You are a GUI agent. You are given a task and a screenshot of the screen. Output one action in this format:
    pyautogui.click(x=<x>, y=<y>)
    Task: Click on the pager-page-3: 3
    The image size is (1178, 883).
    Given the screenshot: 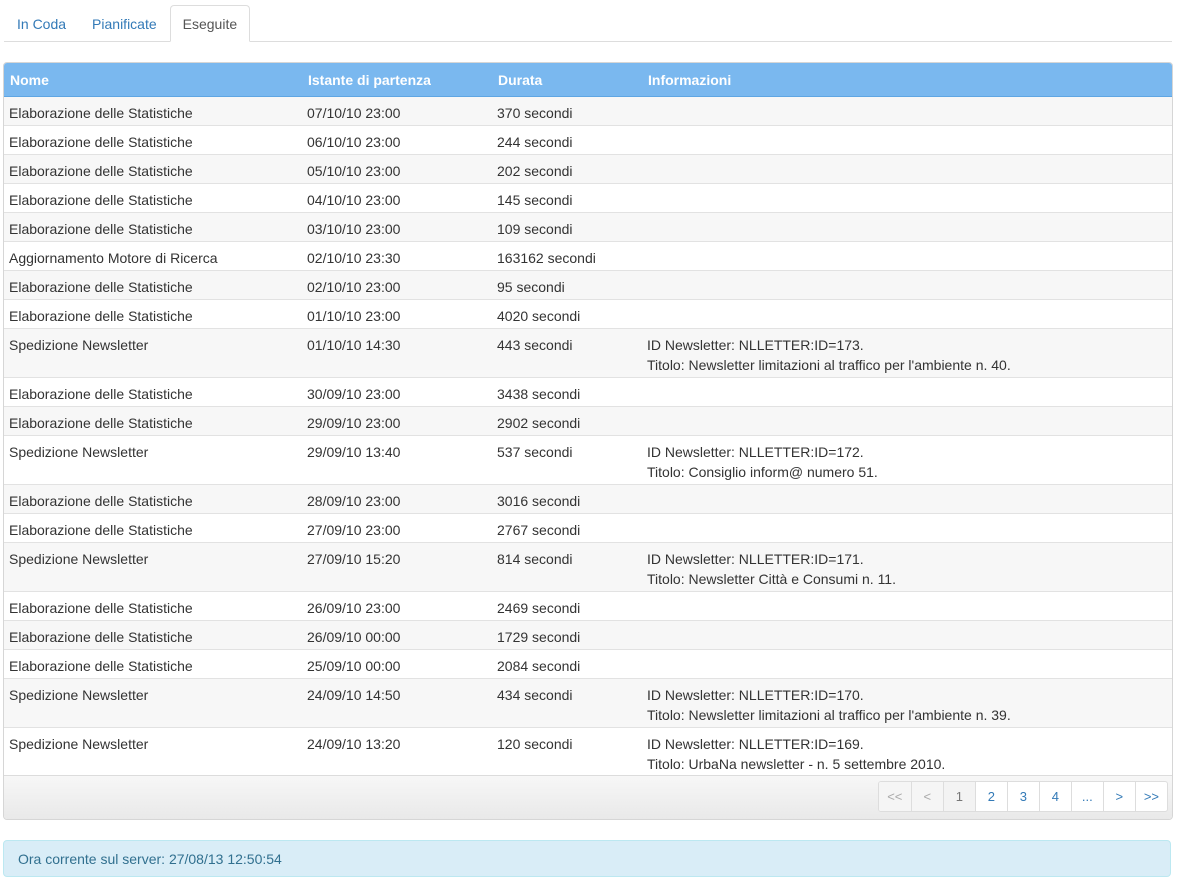 What is the action you would take?
    pyautogui.click(x=1022, y=796)
    